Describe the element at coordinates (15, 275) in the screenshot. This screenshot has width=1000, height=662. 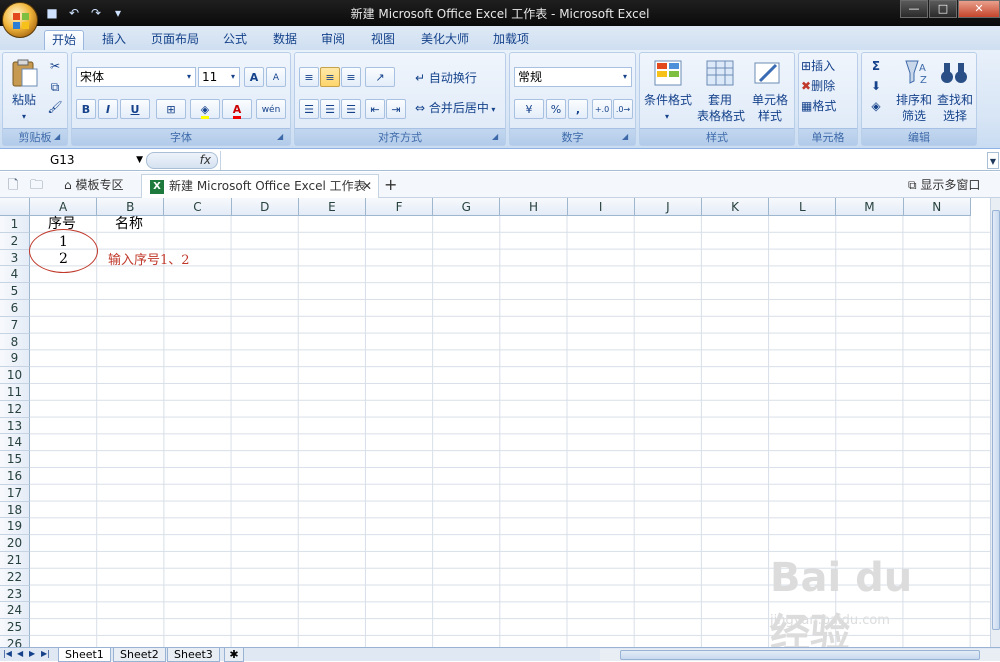
I see `row-header-4: 4` at that location.